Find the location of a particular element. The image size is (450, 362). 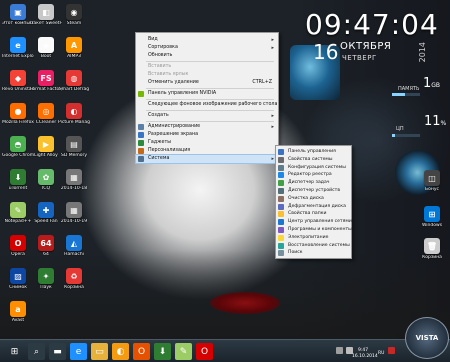

tray-date: 16.10.2014 is located at coordinates (365, 356).